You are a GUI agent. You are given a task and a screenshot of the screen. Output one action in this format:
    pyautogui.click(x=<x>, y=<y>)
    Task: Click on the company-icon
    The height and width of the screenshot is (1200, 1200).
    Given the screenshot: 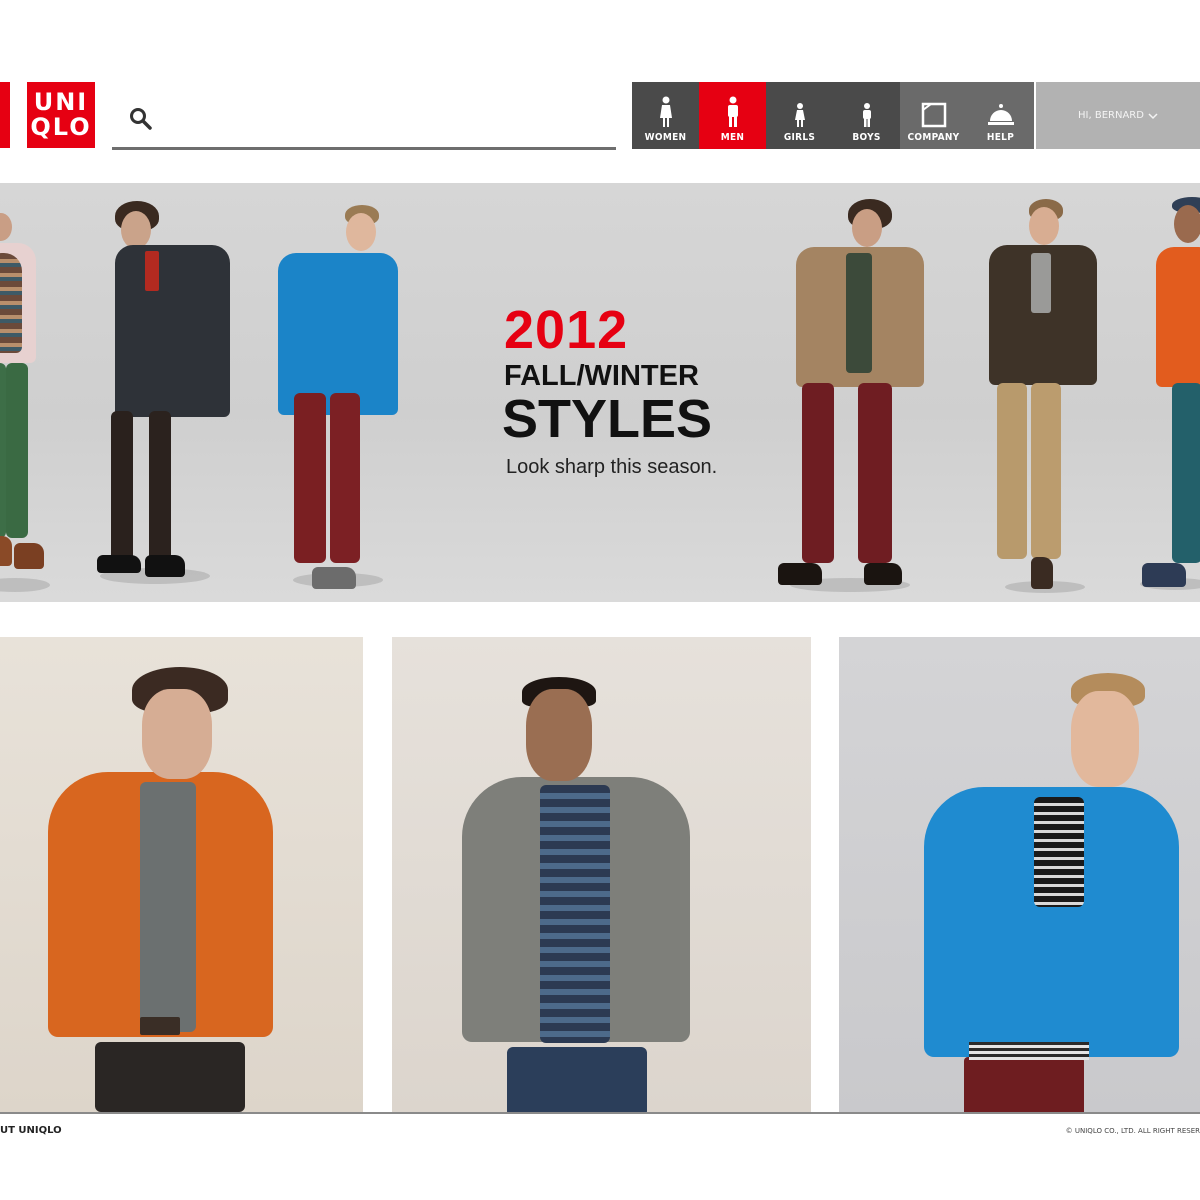 What is the action you would take?
    pyautogui.click(x=933, y=115)
    